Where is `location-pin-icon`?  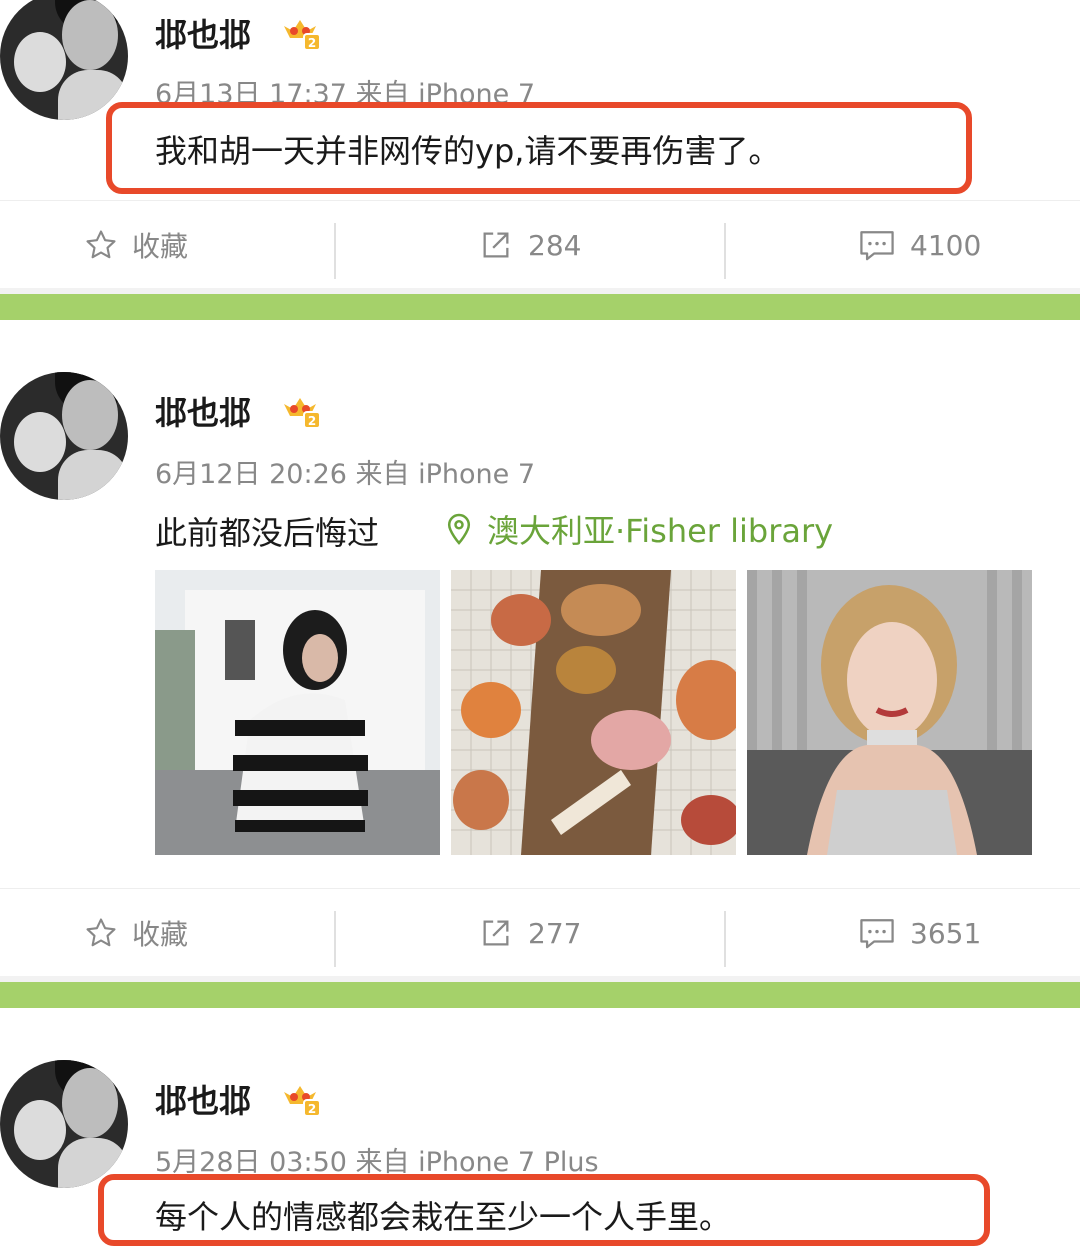
location-pin-icon is located at coordinates (459, 529).